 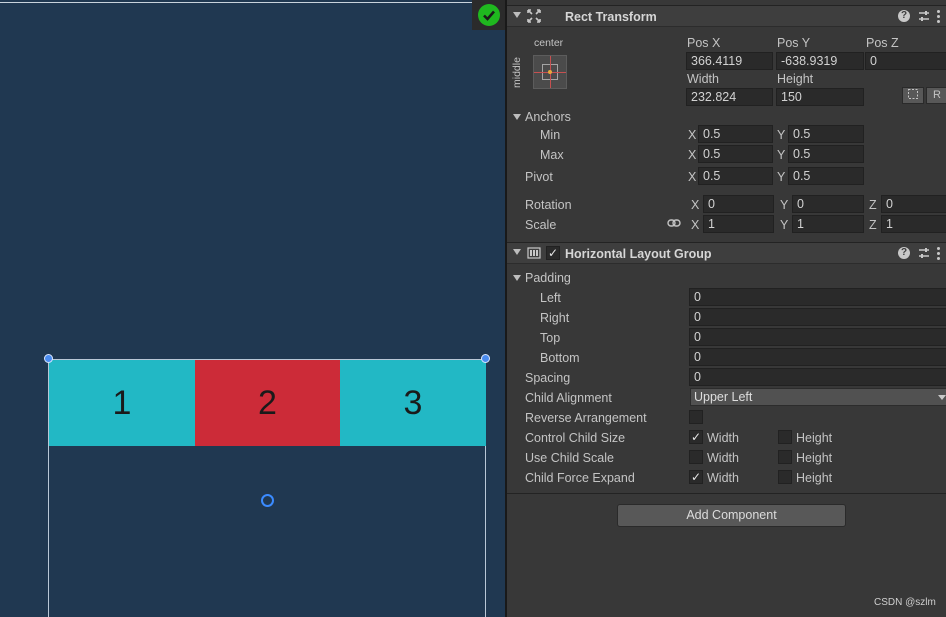 I want to click on child-force-expand-width-checkbox: ✓, so click(x=696, y=477).